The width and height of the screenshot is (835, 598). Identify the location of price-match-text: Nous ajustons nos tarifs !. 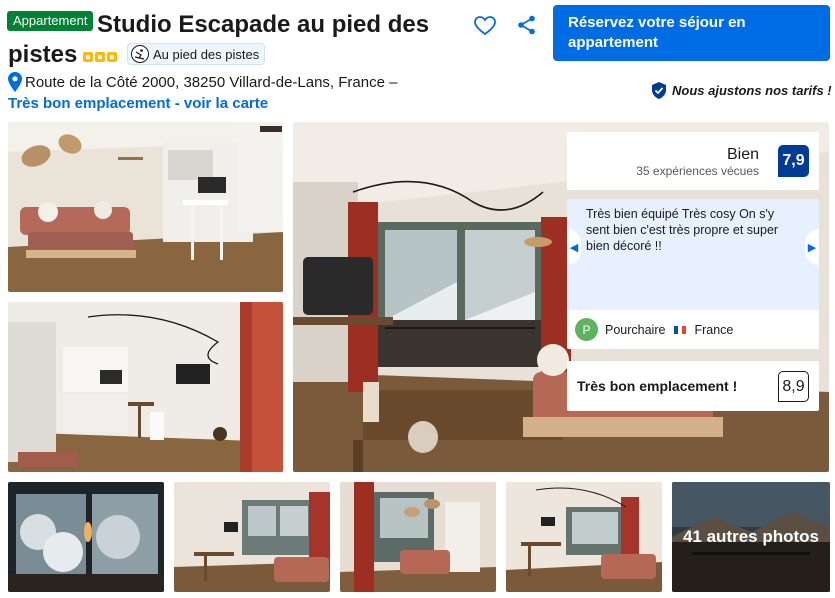
(752, 90).